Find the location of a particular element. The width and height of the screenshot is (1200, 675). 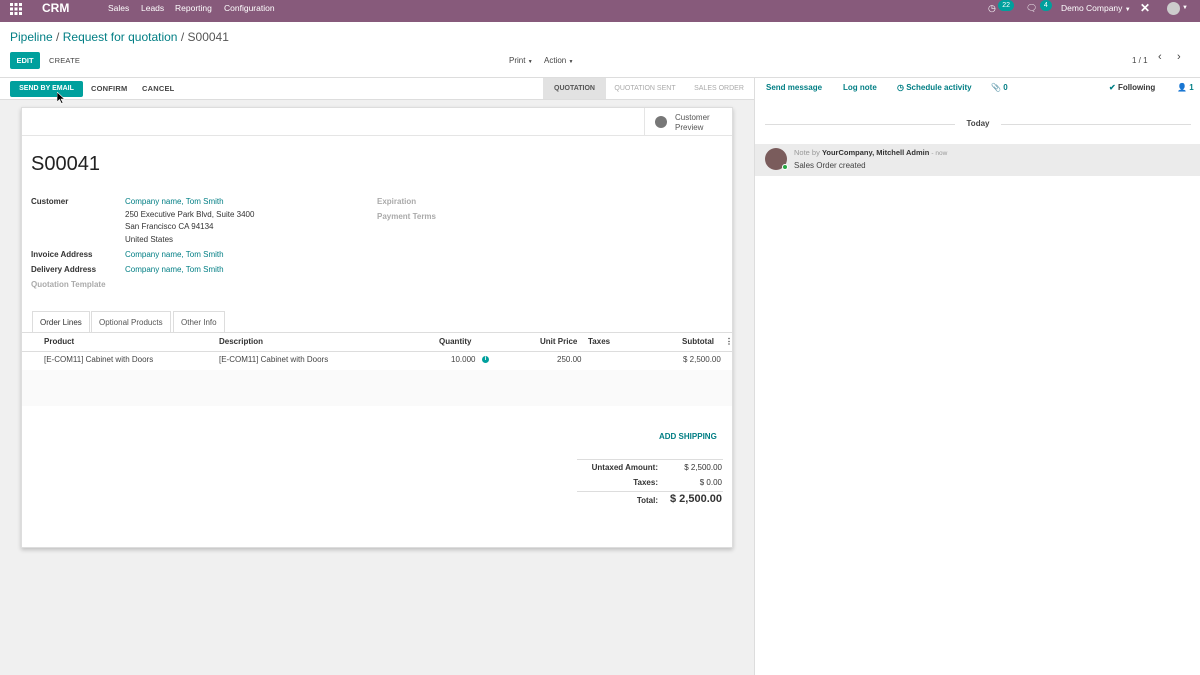

expiration-label: Expiration is located at coordinates (397, 201).